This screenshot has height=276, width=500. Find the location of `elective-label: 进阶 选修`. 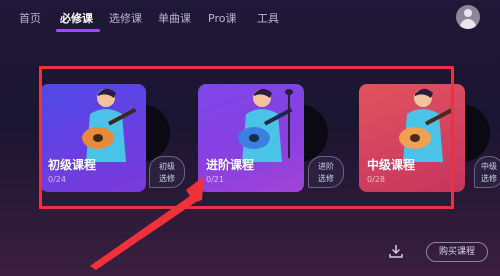

elective-label: 进阶 选修 is located at coordinates (326, 172).